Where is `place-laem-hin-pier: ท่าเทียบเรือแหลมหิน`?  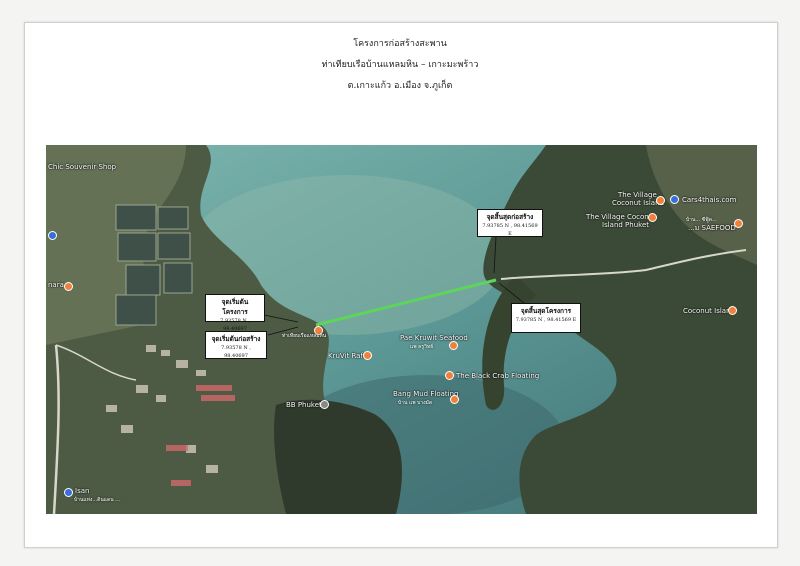
place-laem-hin-pier: ท่าเทียบเรือแหลมหิน is located at coordinates (304, 336).